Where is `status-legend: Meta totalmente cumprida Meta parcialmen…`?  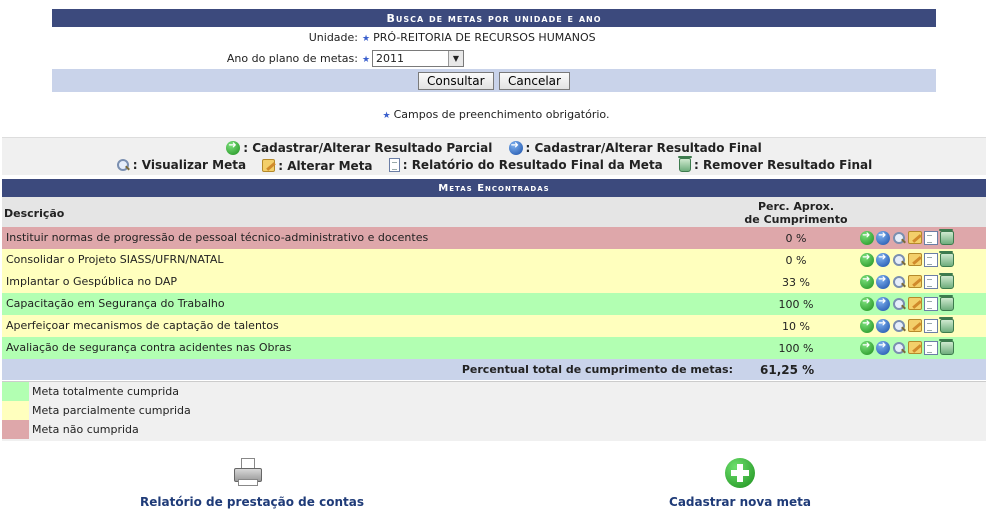
status-legend: Meta totalmente cumprida Meta parcialmen… is located at coordinates (494, 411).